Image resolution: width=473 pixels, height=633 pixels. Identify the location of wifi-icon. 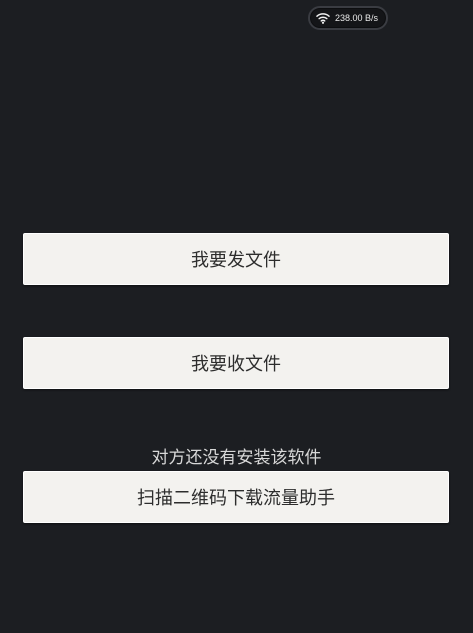
(323, 18).